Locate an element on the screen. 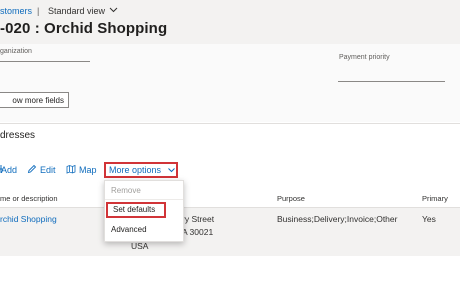 This screenshot has width=460, height=295. view-selector: Standard view is located at coordinates (76, 11).